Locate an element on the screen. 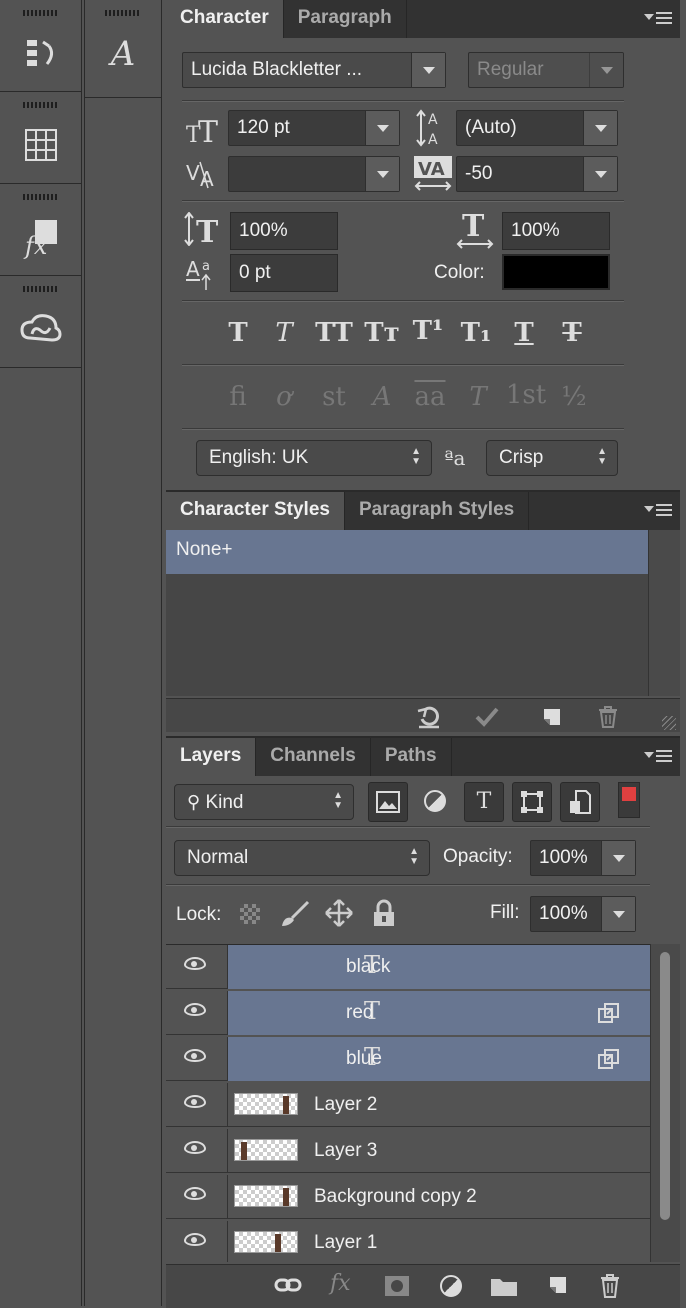 The height and width of the screenshot is (1308, 686). layer-row: Tblue is located at coordinates (408, 1059).